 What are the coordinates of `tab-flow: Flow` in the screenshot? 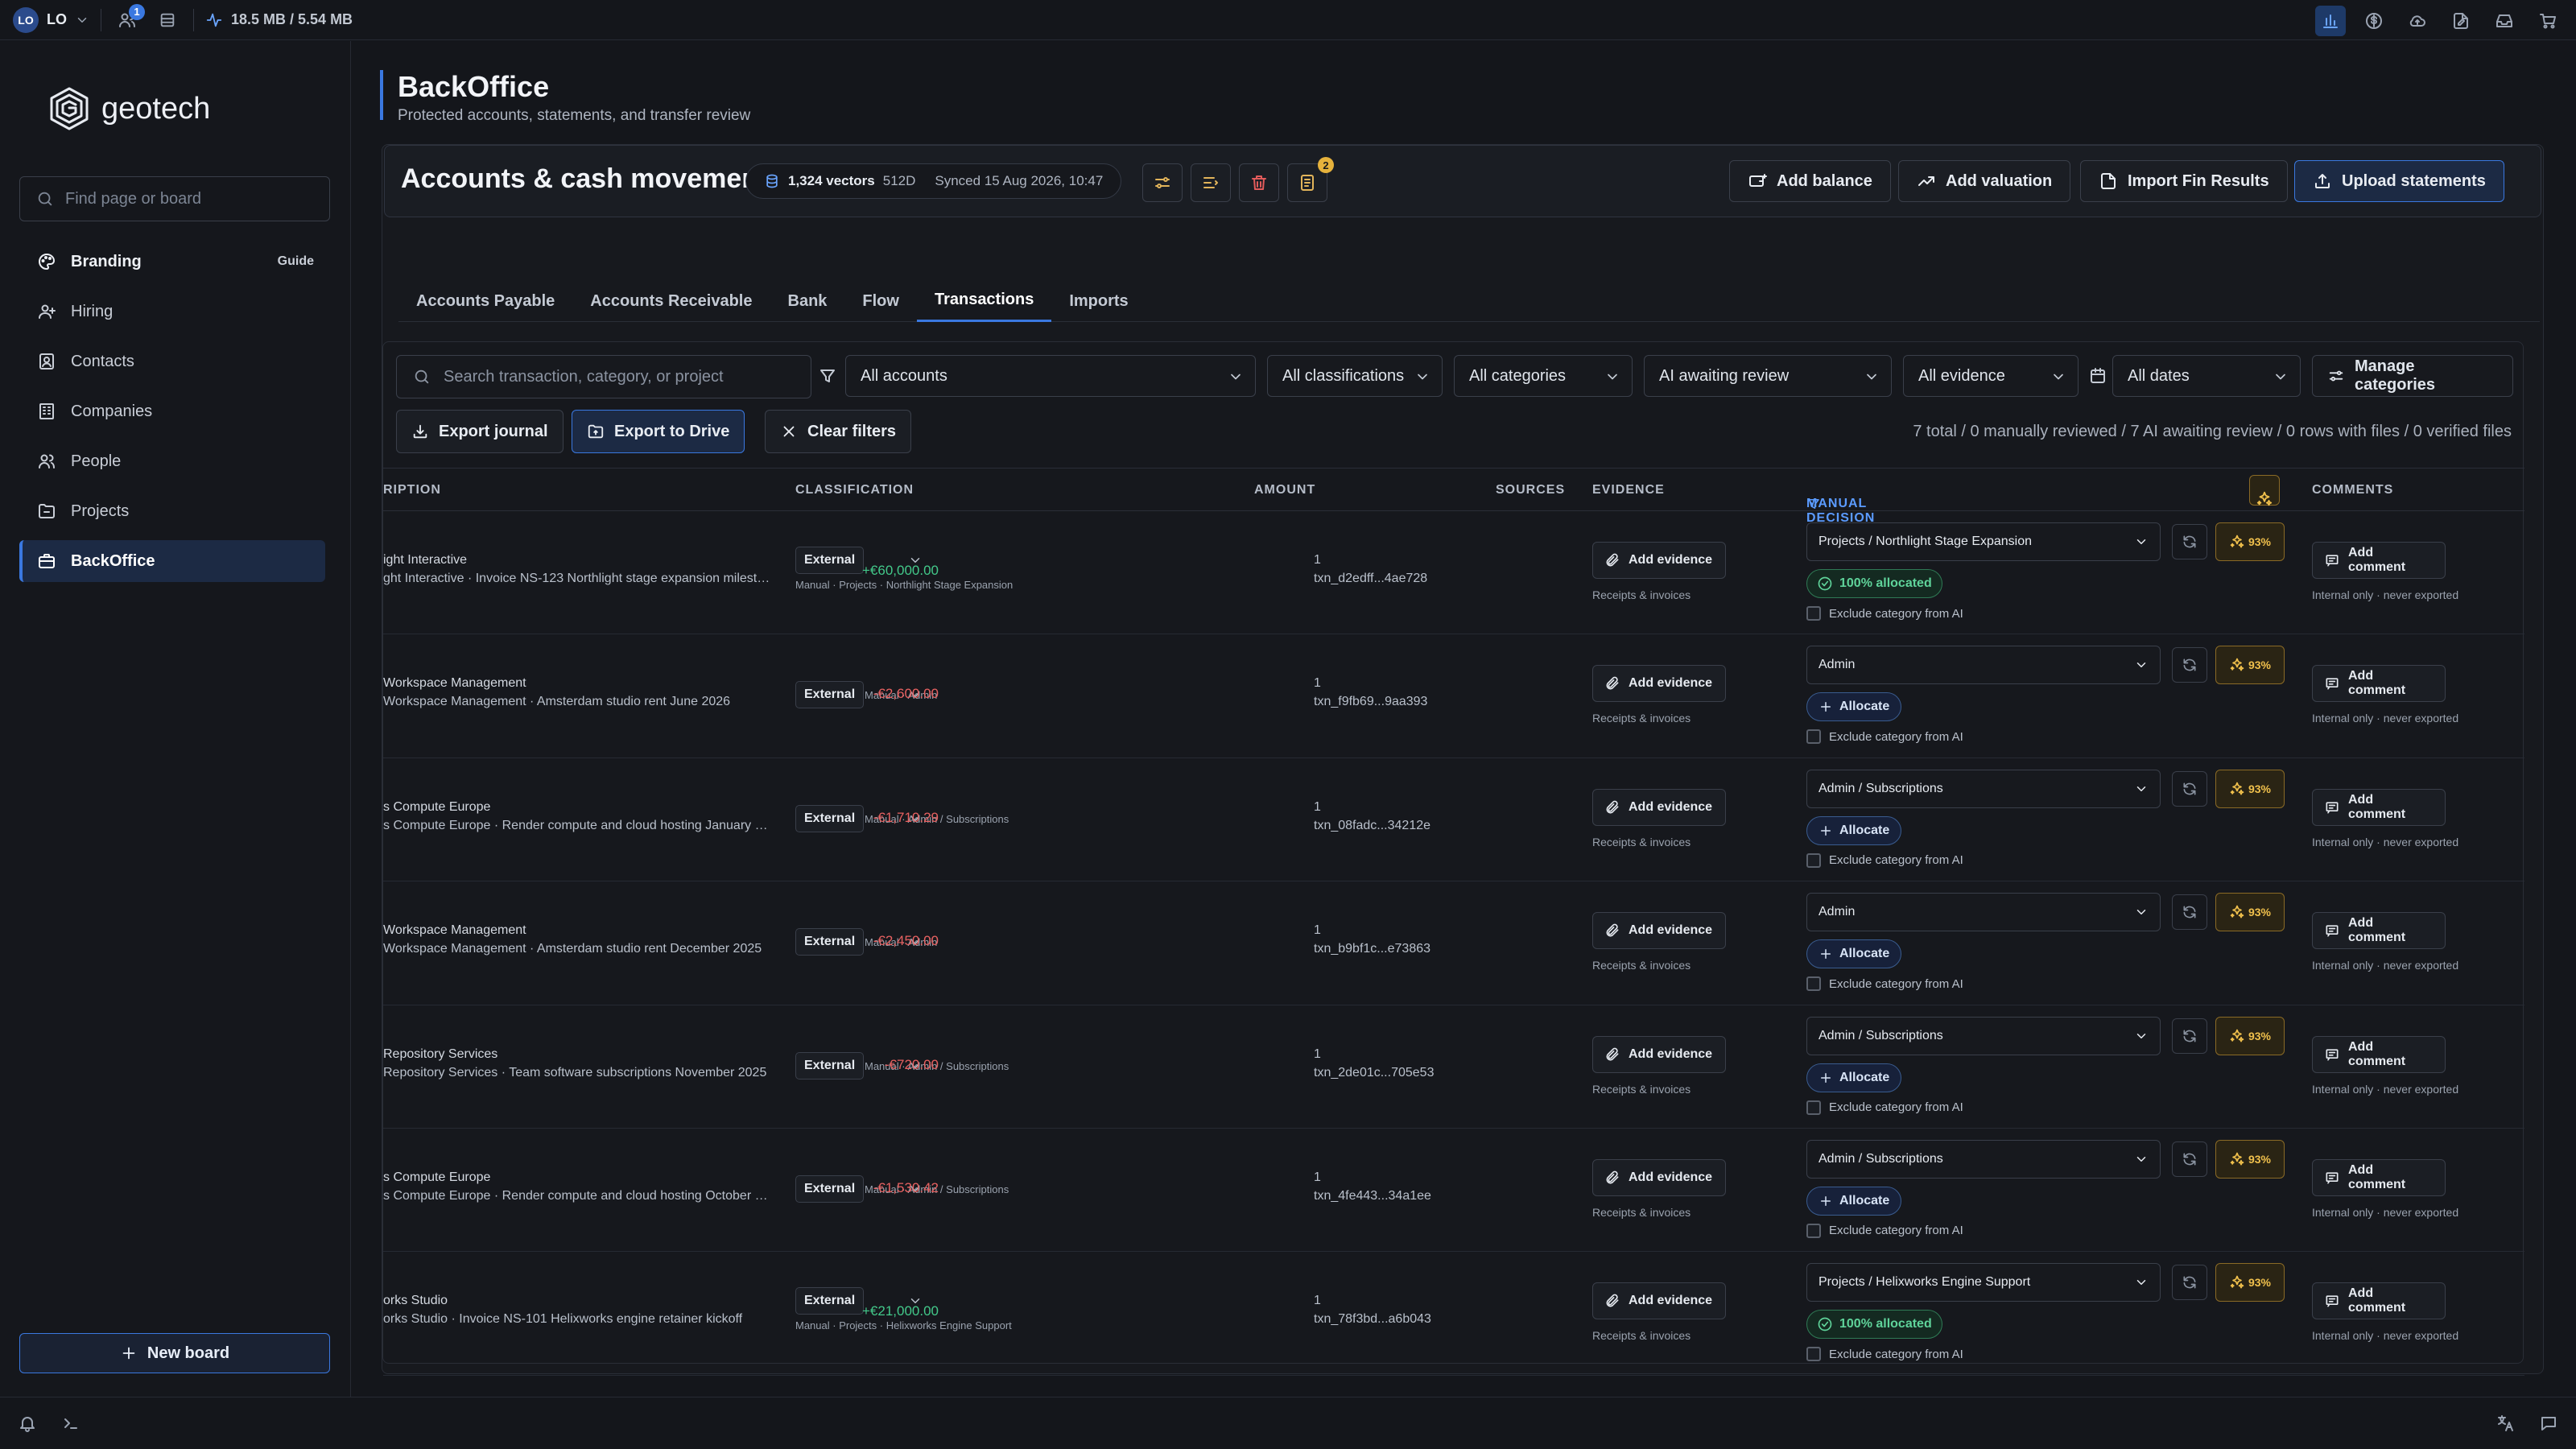 It's located at (880, 301).